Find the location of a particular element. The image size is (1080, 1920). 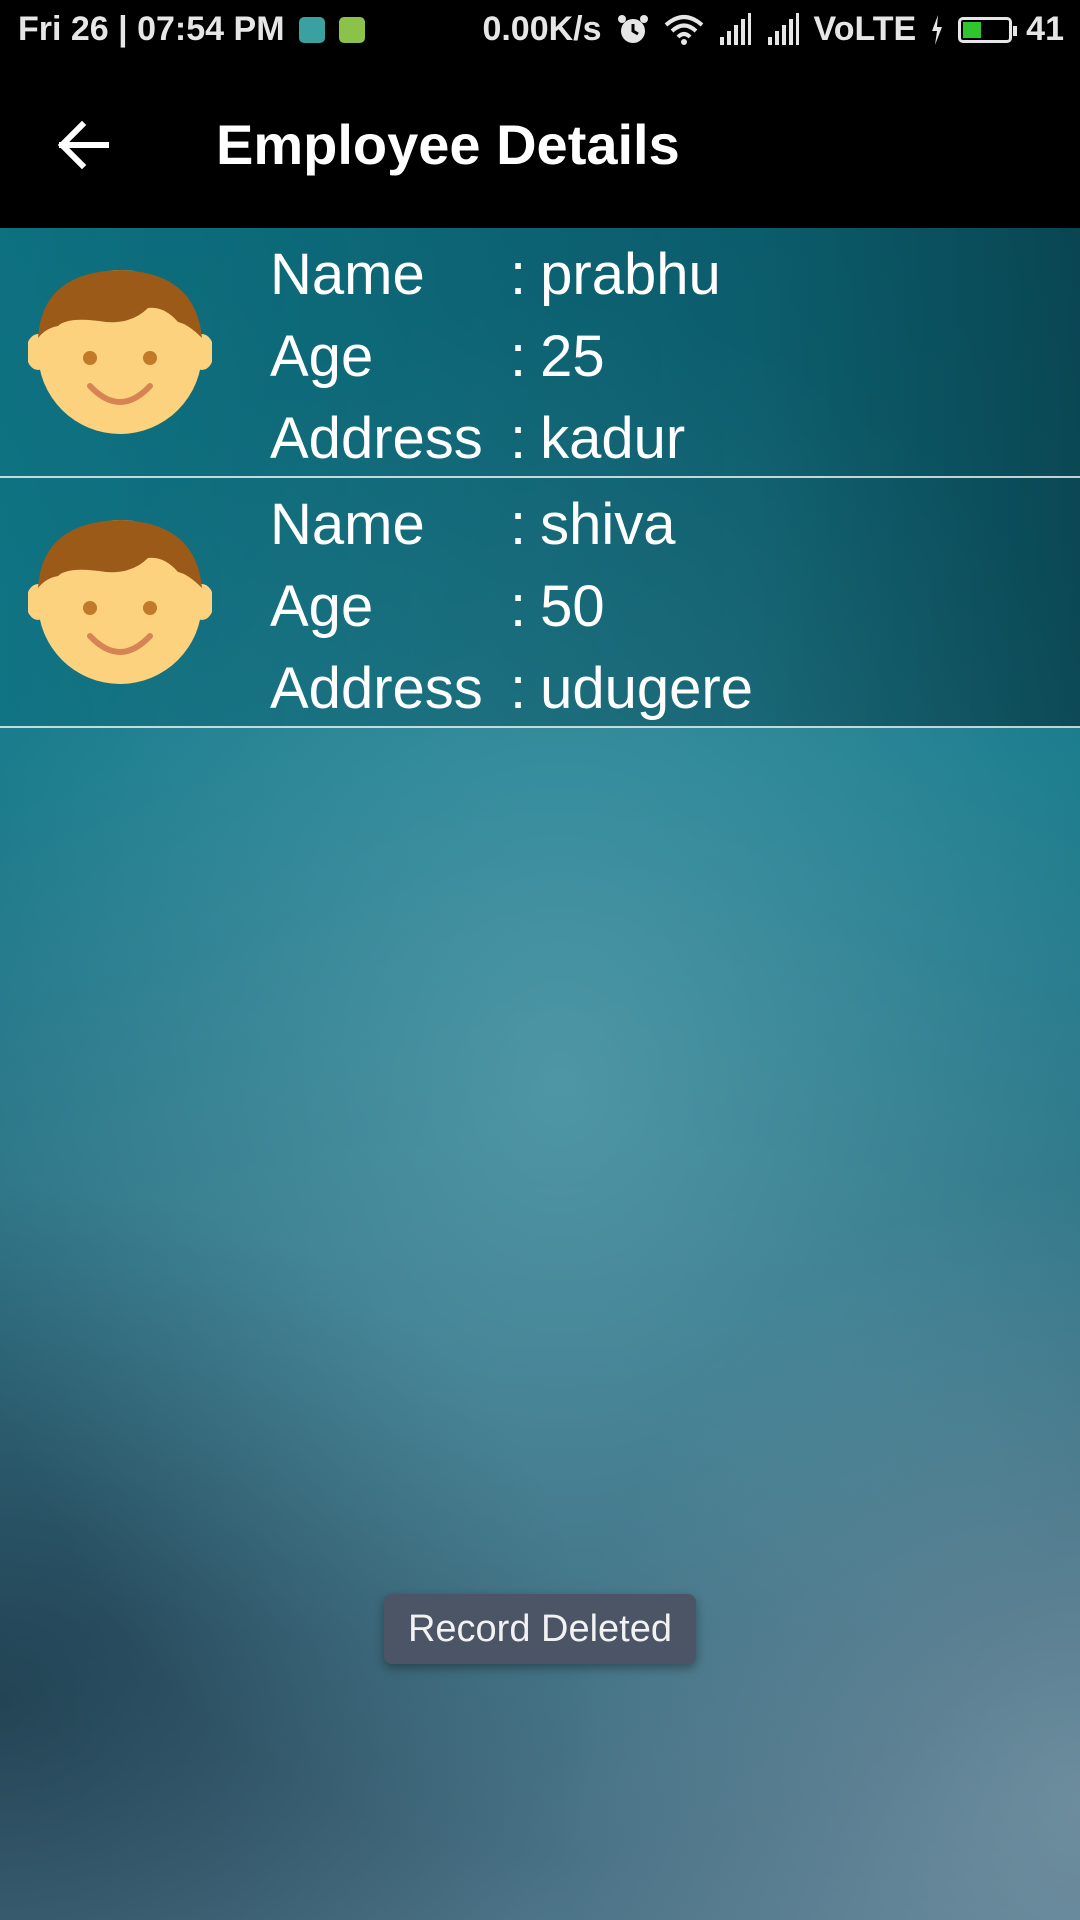

age-value: 50 is located at coordinates (572, 606).